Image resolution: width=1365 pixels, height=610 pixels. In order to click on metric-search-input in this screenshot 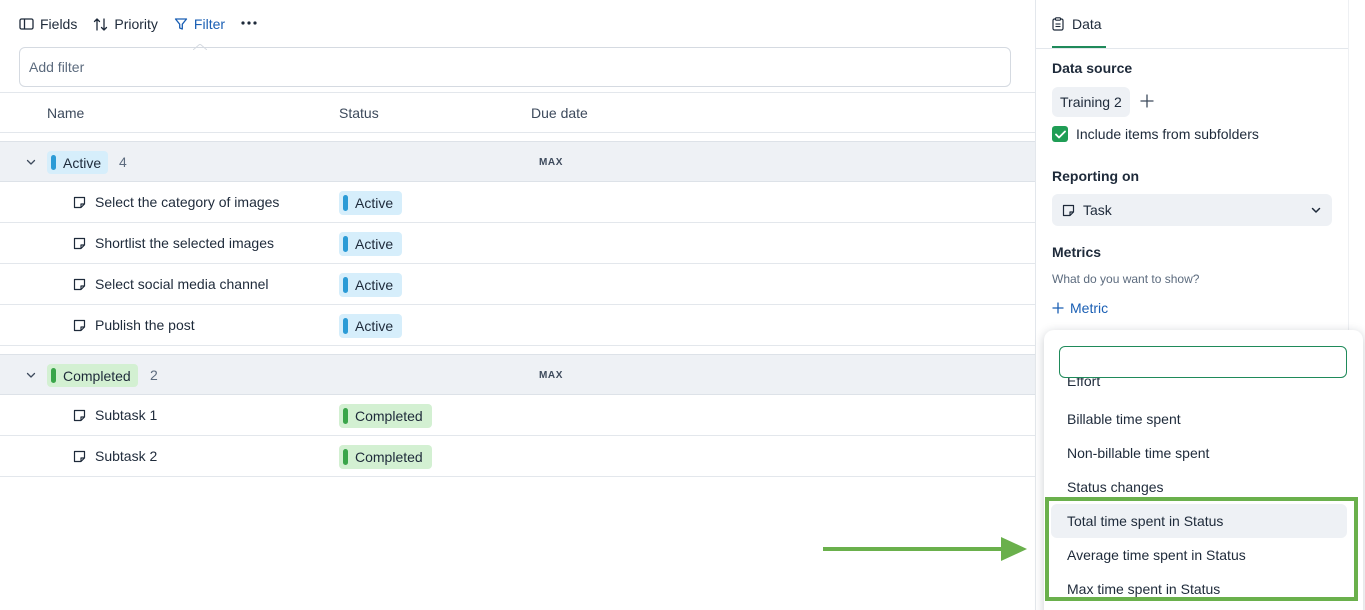, I will do `click(1203, 362)`.